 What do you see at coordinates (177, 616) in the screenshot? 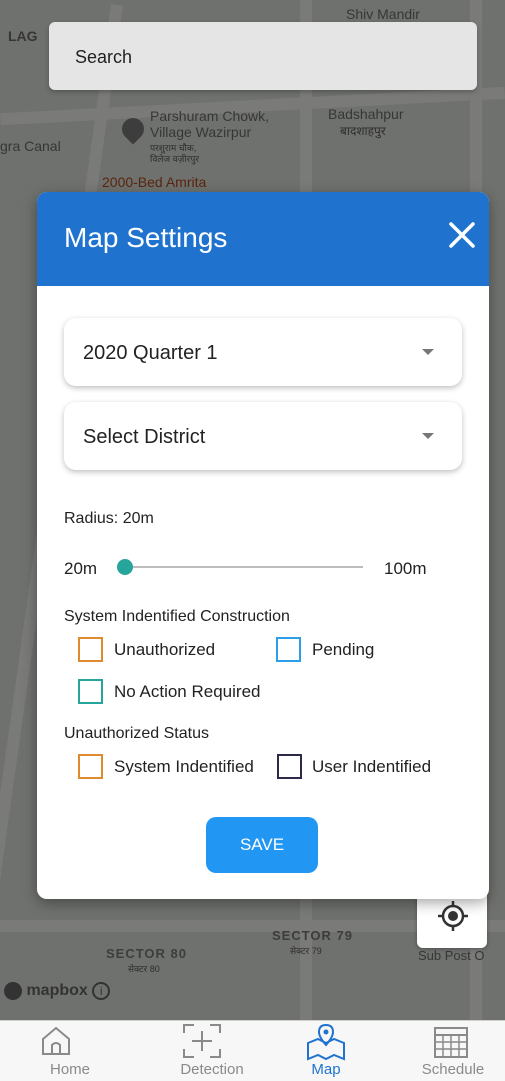
I see `construction-heading: System Indentified Construction` at bounding box center [177, 616].